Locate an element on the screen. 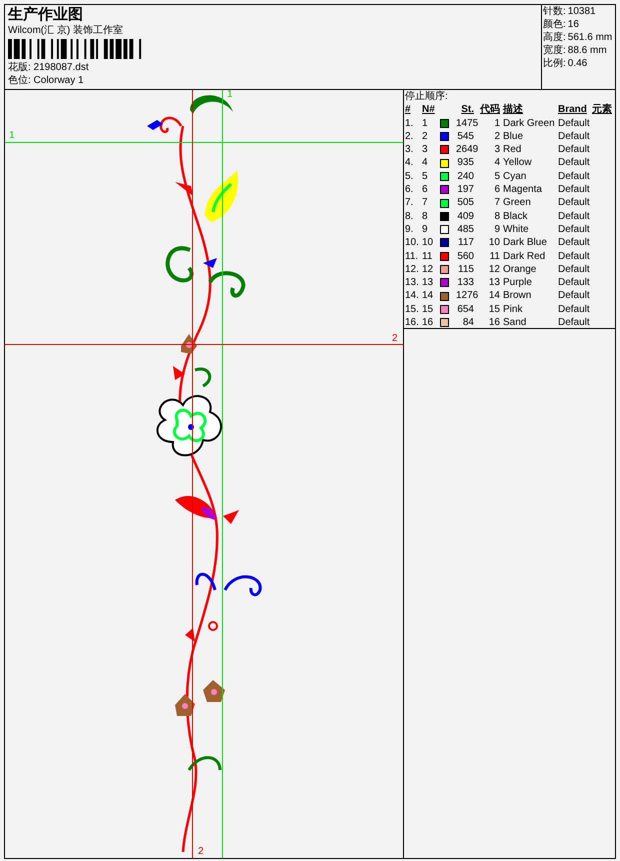 This screenshot has width=620, height=861. table-cell: 935 is located at coordinates (465, 163).